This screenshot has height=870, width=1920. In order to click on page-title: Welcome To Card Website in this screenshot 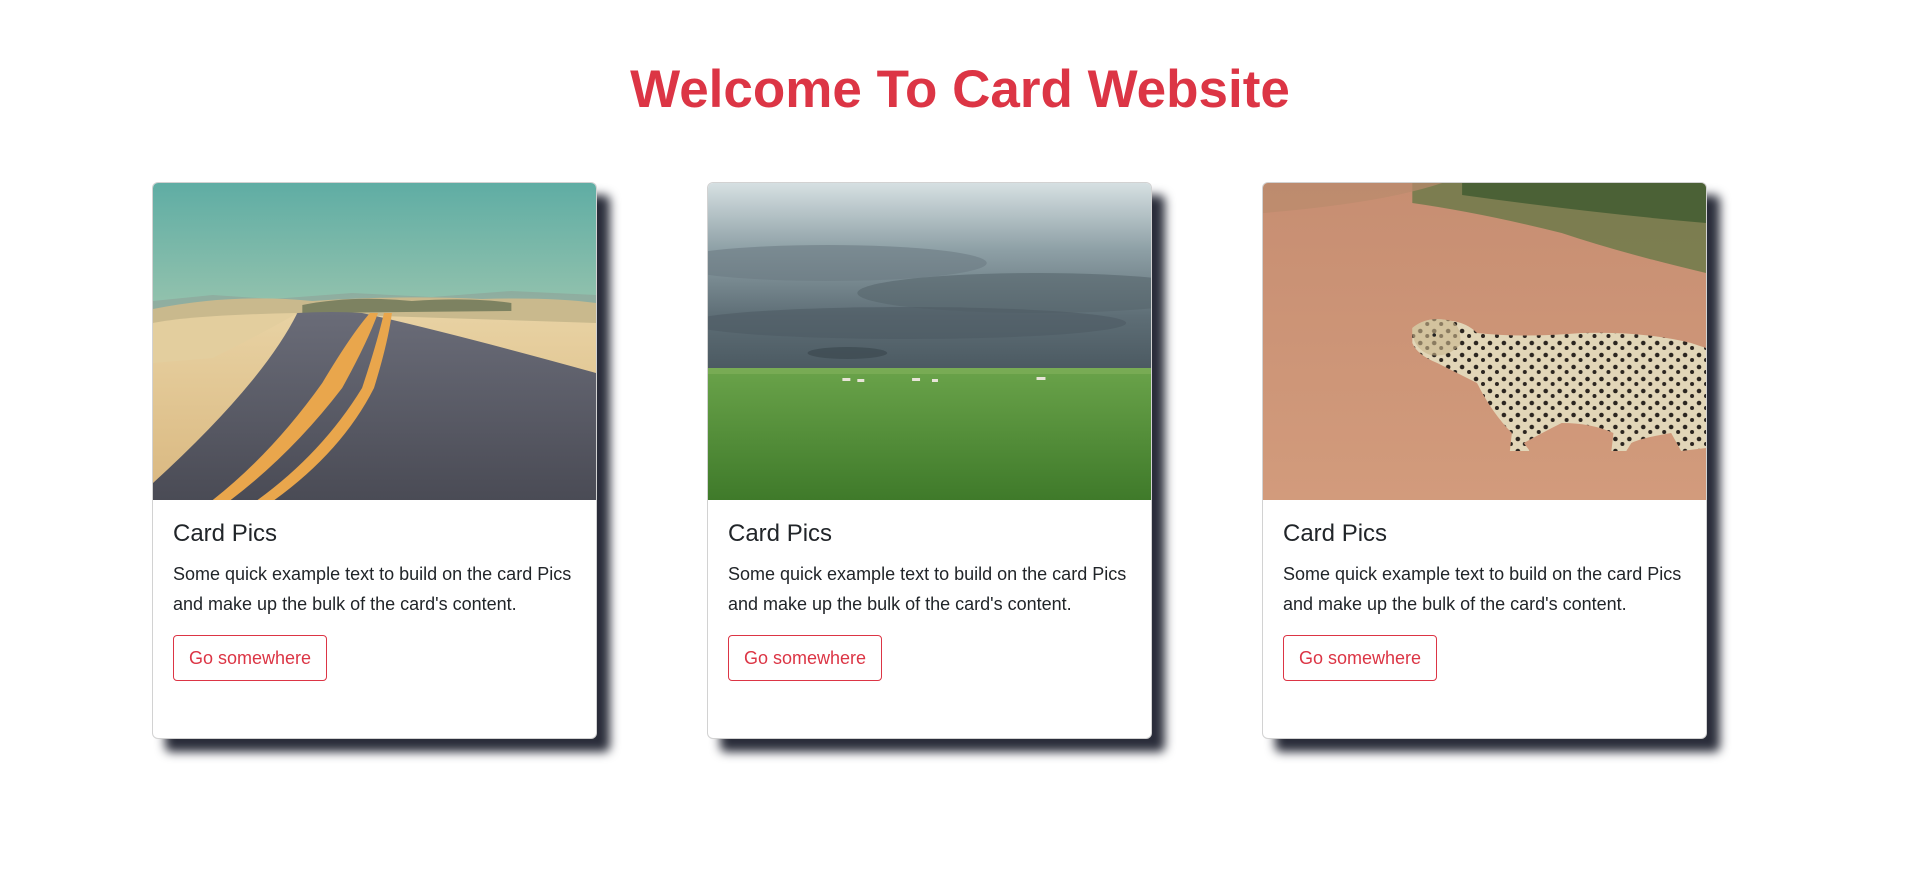, I will do `click(960, 89)`.